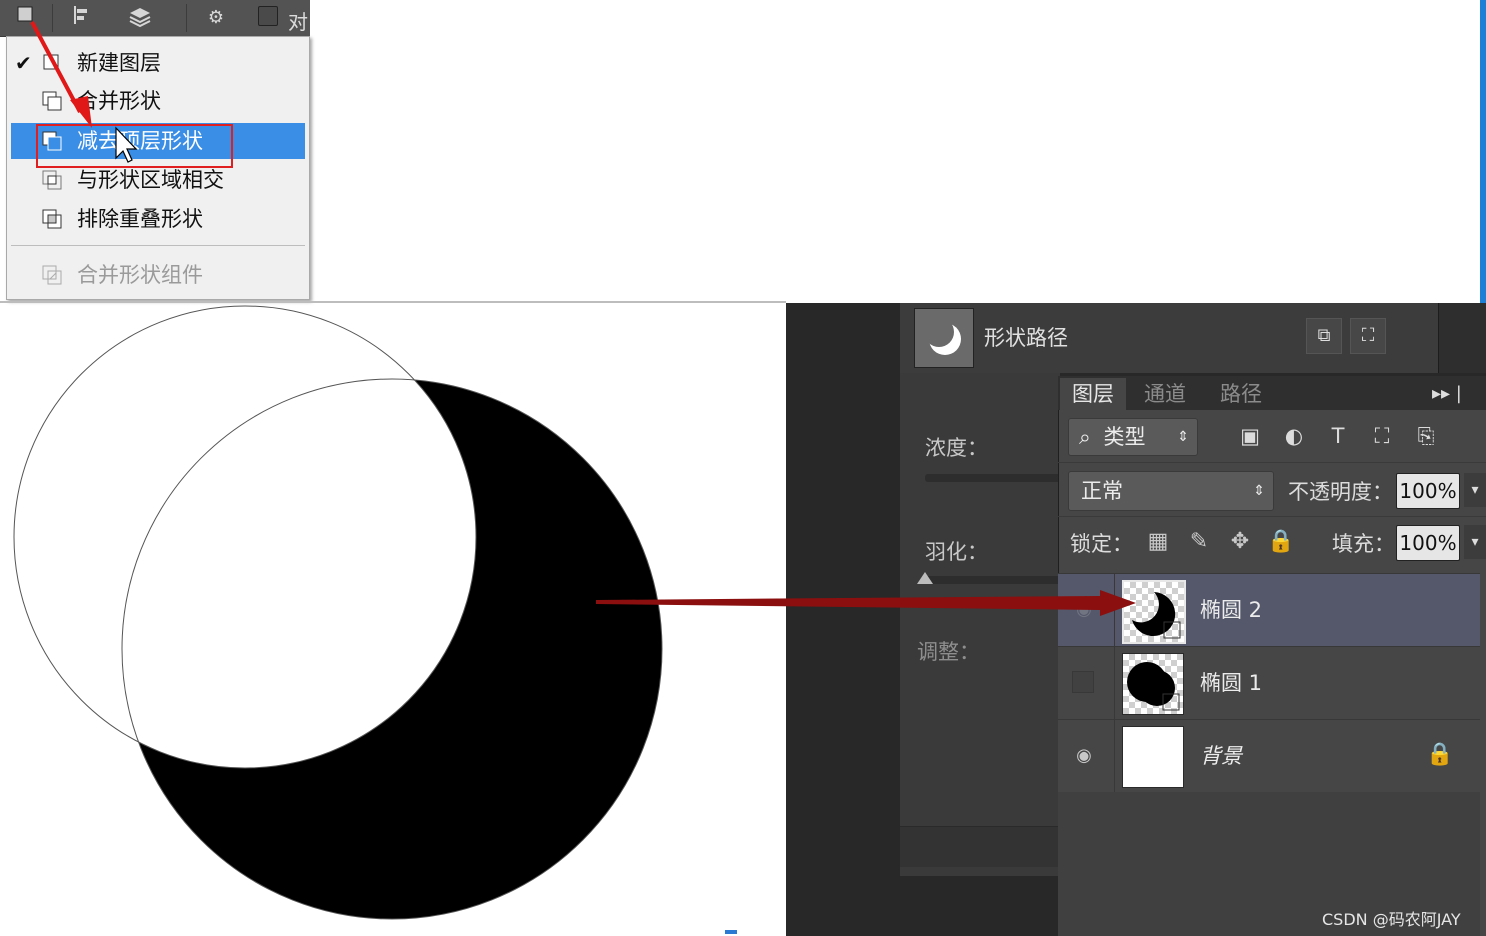  What do you see at coordinates (1338, 436) in the screenshot?
I see `type-filter-icon: T` at bounding box center [1338, 436].